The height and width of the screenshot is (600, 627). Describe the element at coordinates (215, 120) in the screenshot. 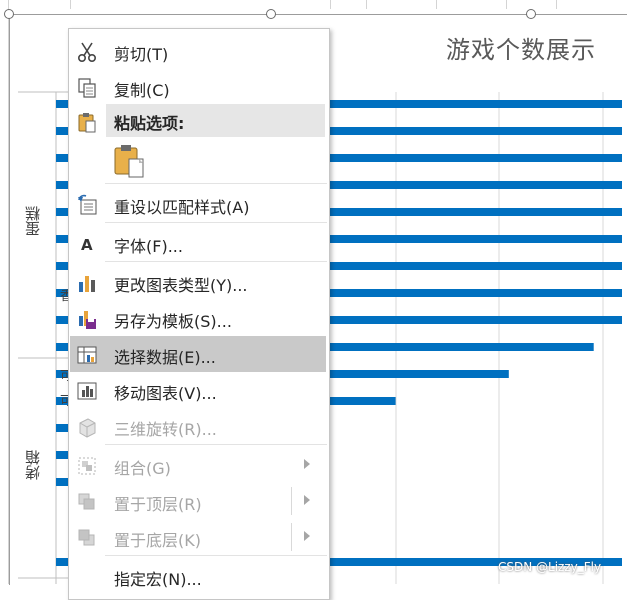

I see `paste-options-header: 粘贴选项:` at that location.